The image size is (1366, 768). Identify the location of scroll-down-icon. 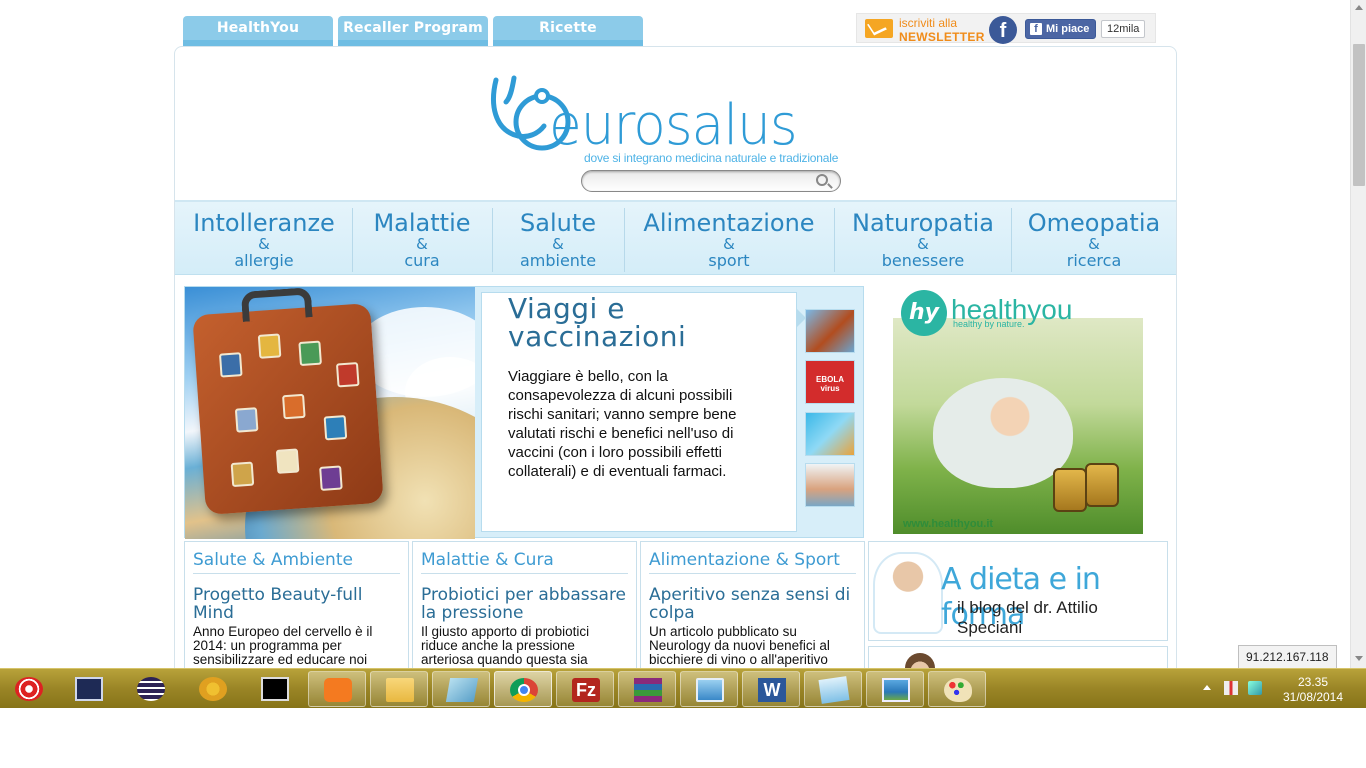
(1359, 658).